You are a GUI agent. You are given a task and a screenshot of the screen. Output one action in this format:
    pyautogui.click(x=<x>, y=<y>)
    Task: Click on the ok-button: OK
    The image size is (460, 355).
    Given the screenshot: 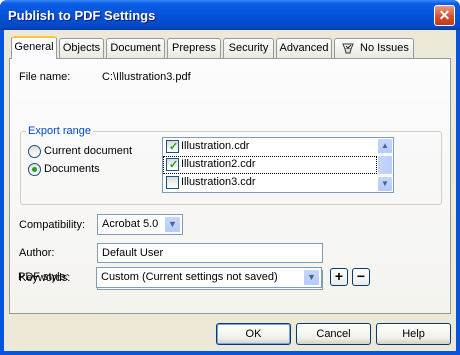 What is the action you would take?
    pyautogui.click(x=253, y=334)
    